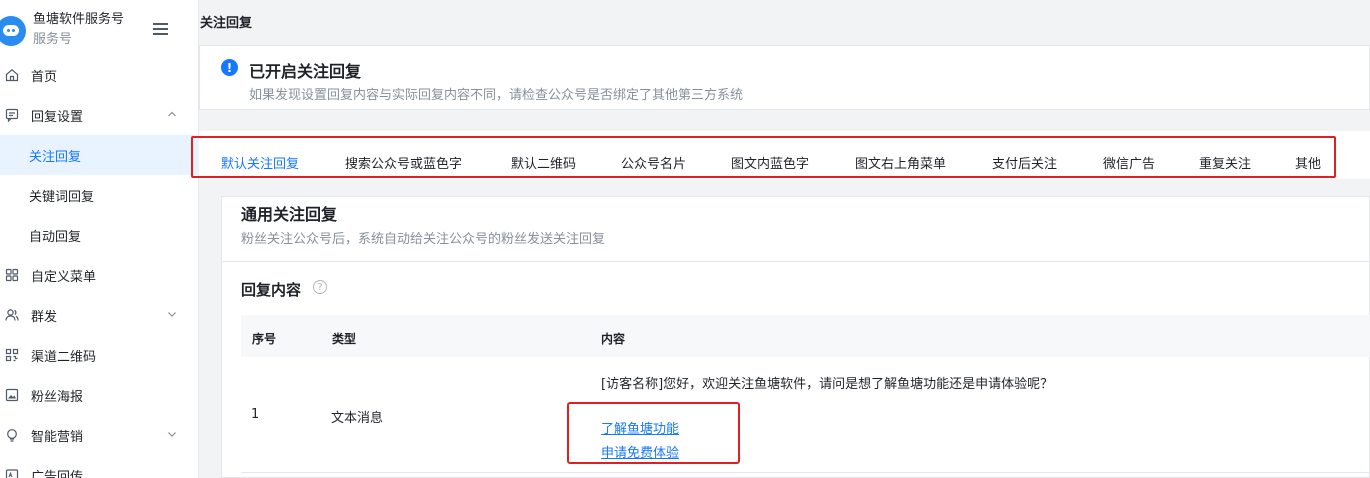 This screenshot has height=478, width=1370. Describe the element at coordinates (305, 71) in the screenshot. I see `notice-title: 已开启关注回复` at that location.